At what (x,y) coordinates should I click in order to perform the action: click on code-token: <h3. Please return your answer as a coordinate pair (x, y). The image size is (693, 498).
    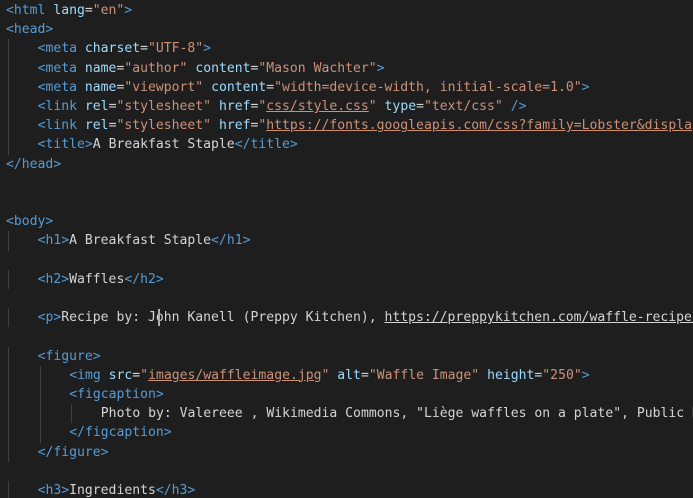
    Looking at the image, I should click on (49, 490).